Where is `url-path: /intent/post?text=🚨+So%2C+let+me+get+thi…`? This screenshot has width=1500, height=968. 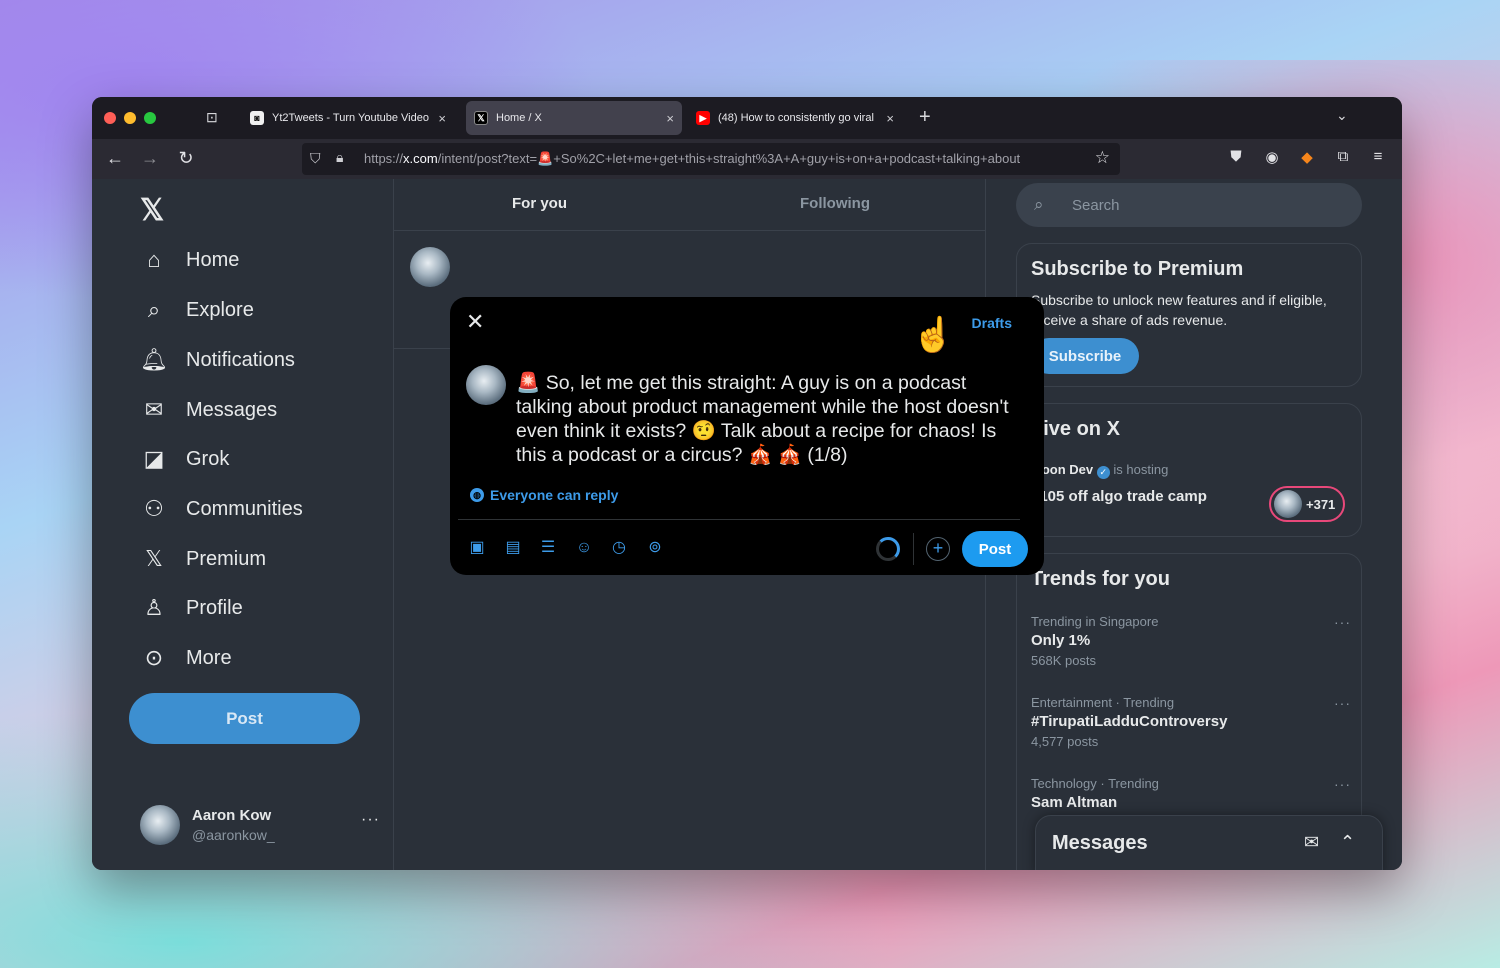 url-path: /intent/post?text=🚨+So%2C+let+me+get+thi… is located at coordinates (729, 158).